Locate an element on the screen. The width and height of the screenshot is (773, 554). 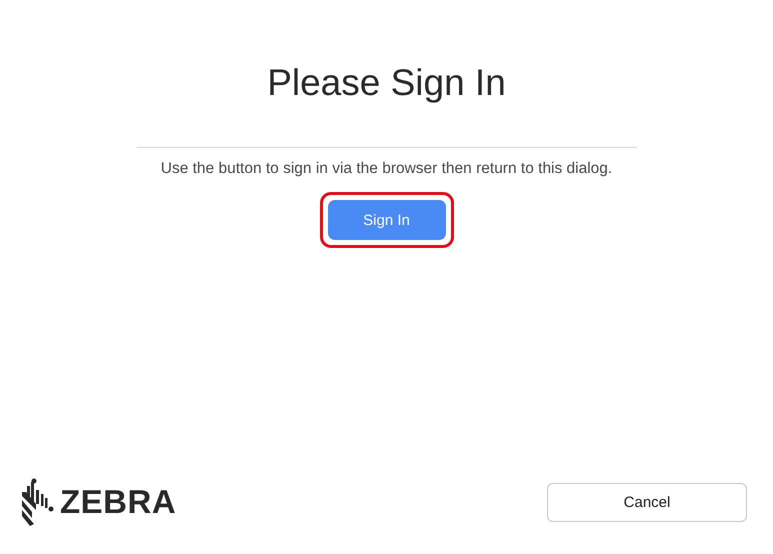
zebra-stripes-icon is located at coordinates (38, 502).